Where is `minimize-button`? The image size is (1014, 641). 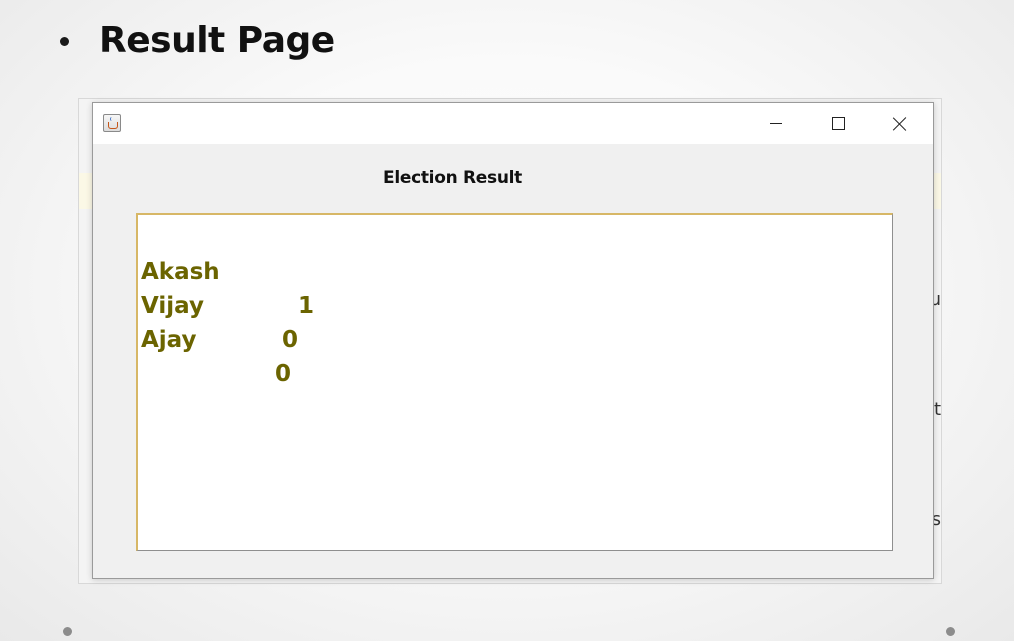
minimize-button is located at coordinates (776, 123).